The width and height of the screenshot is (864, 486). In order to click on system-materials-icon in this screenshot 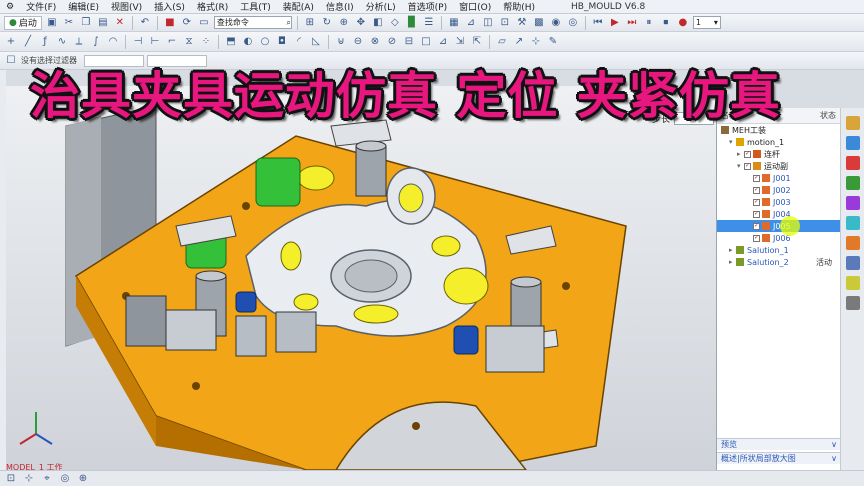, I will do `click(852, 243)`.